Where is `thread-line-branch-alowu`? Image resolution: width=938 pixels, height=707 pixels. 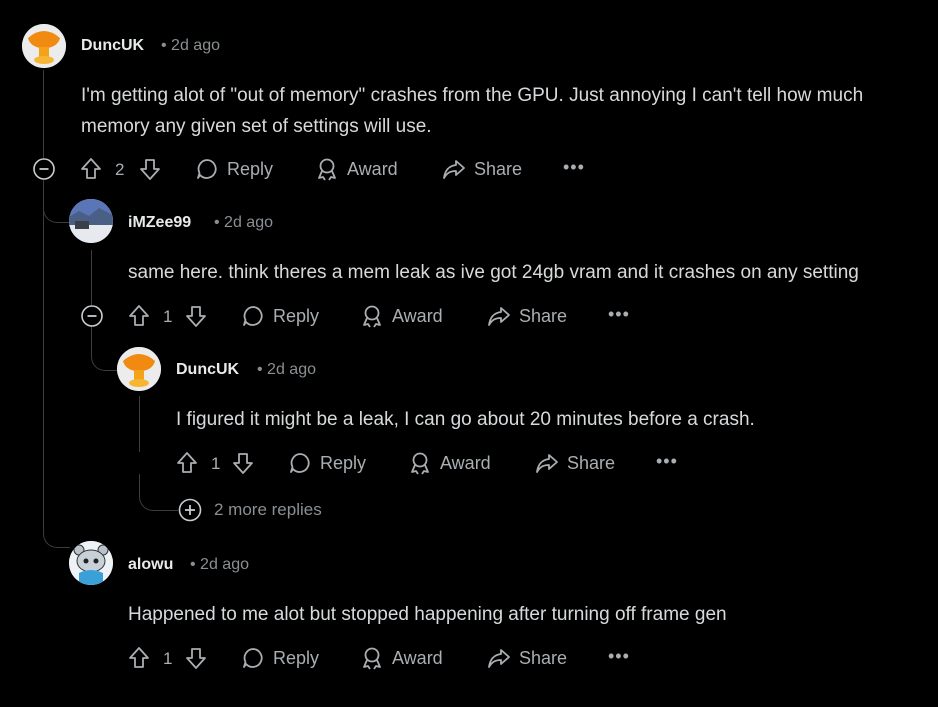 thread-line-branch-alowu is located at coordinates (56, 364).